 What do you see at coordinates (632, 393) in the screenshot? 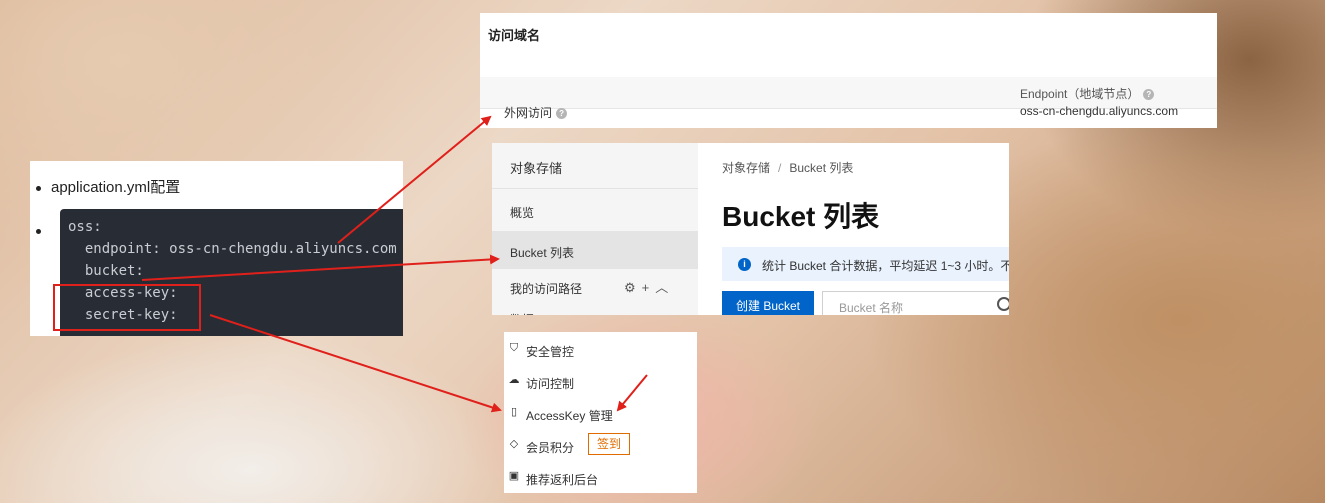
I see `arrow-accesskey-menu` at bounding box center [632, 393].